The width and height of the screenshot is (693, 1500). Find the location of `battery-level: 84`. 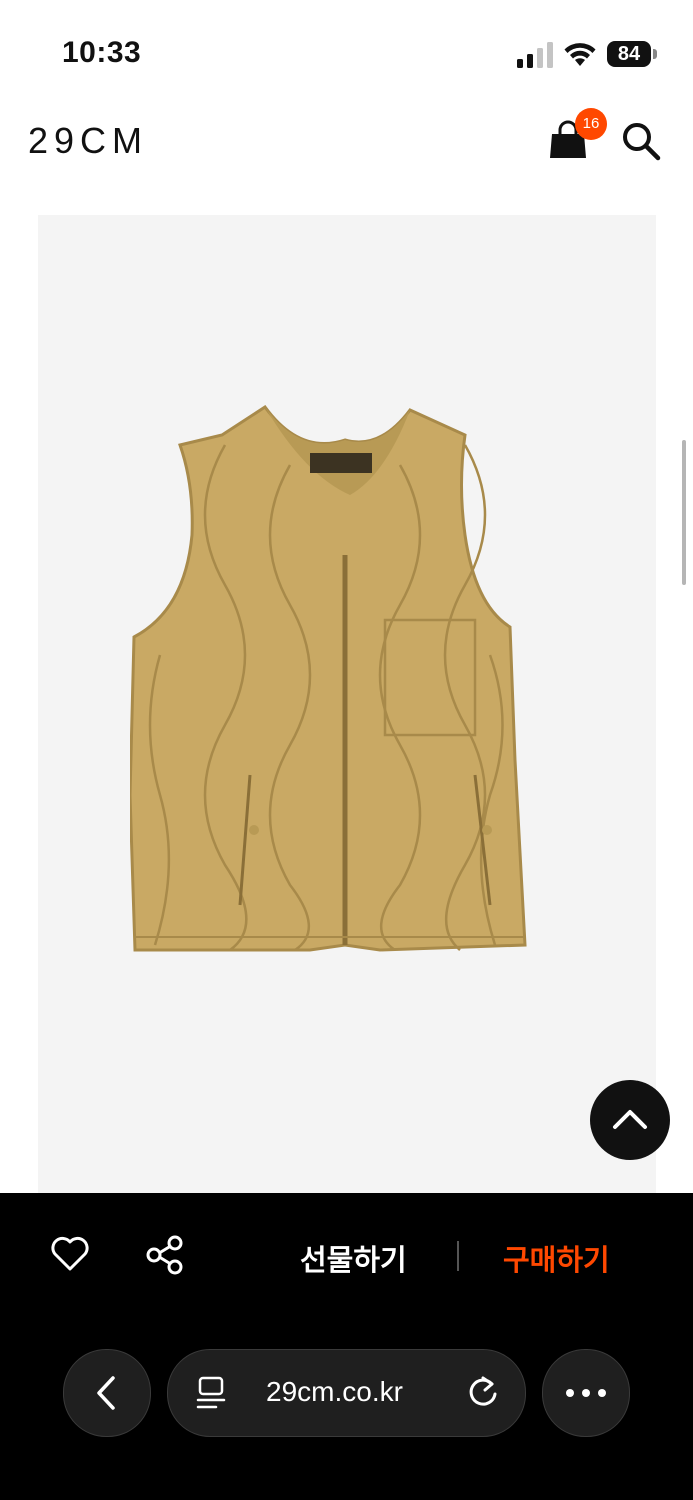

battery-level: 84 is located at coordinates (629, 54).